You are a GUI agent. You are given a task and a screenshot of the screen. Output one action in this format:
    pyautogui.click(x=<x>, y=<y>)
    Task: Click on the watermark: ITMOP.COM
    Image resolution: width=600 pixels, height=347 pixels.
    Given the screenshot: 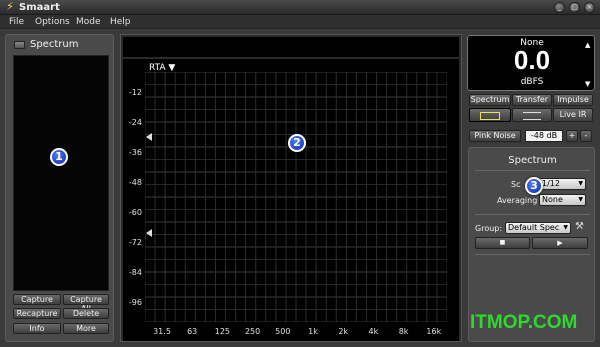 What is the action you would take?
    pyautogui.click(x=524, y=322)
    